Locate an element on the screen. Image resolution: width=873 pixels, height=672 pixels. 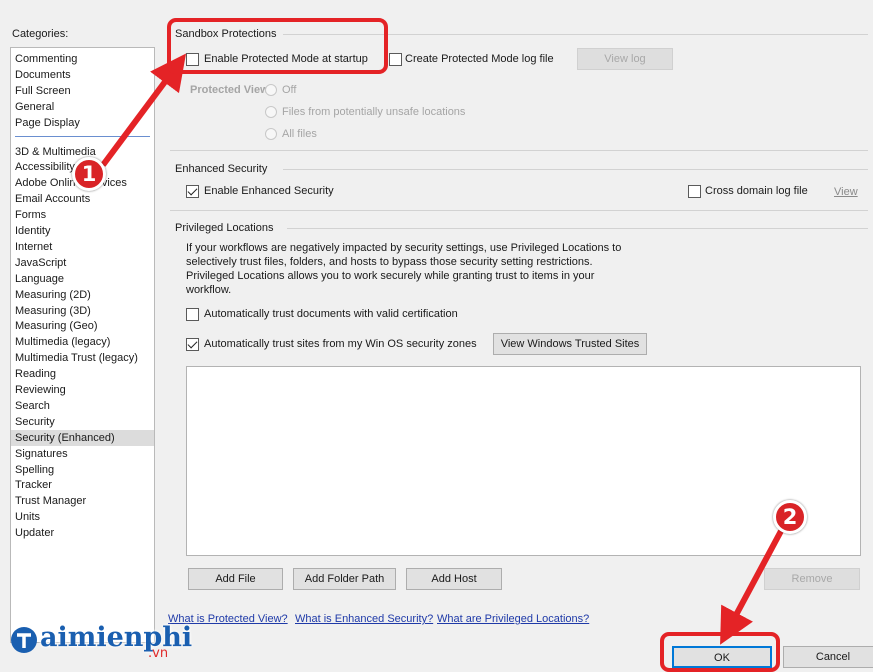
arrow-to-ok is located at coordinates (752, 587).